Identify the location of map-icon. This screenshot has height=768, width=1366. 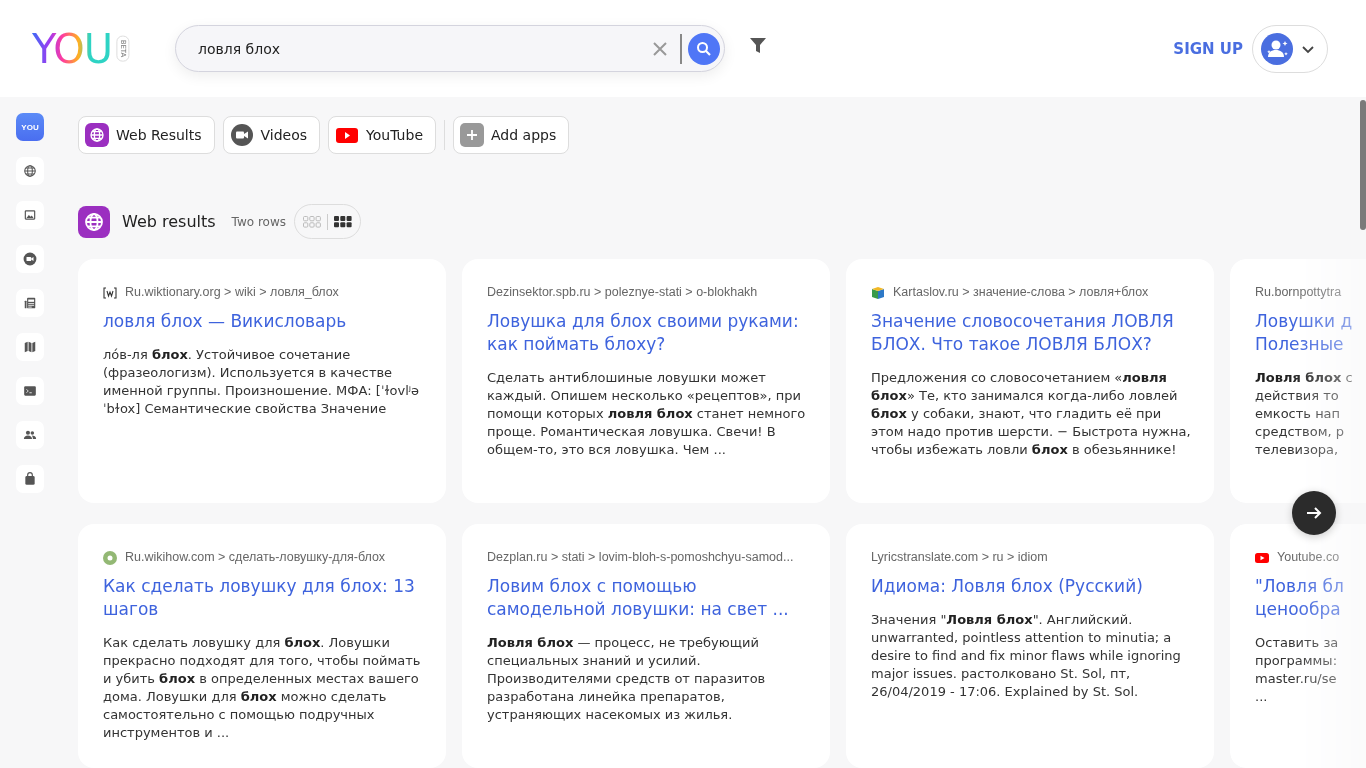
(30, 347).